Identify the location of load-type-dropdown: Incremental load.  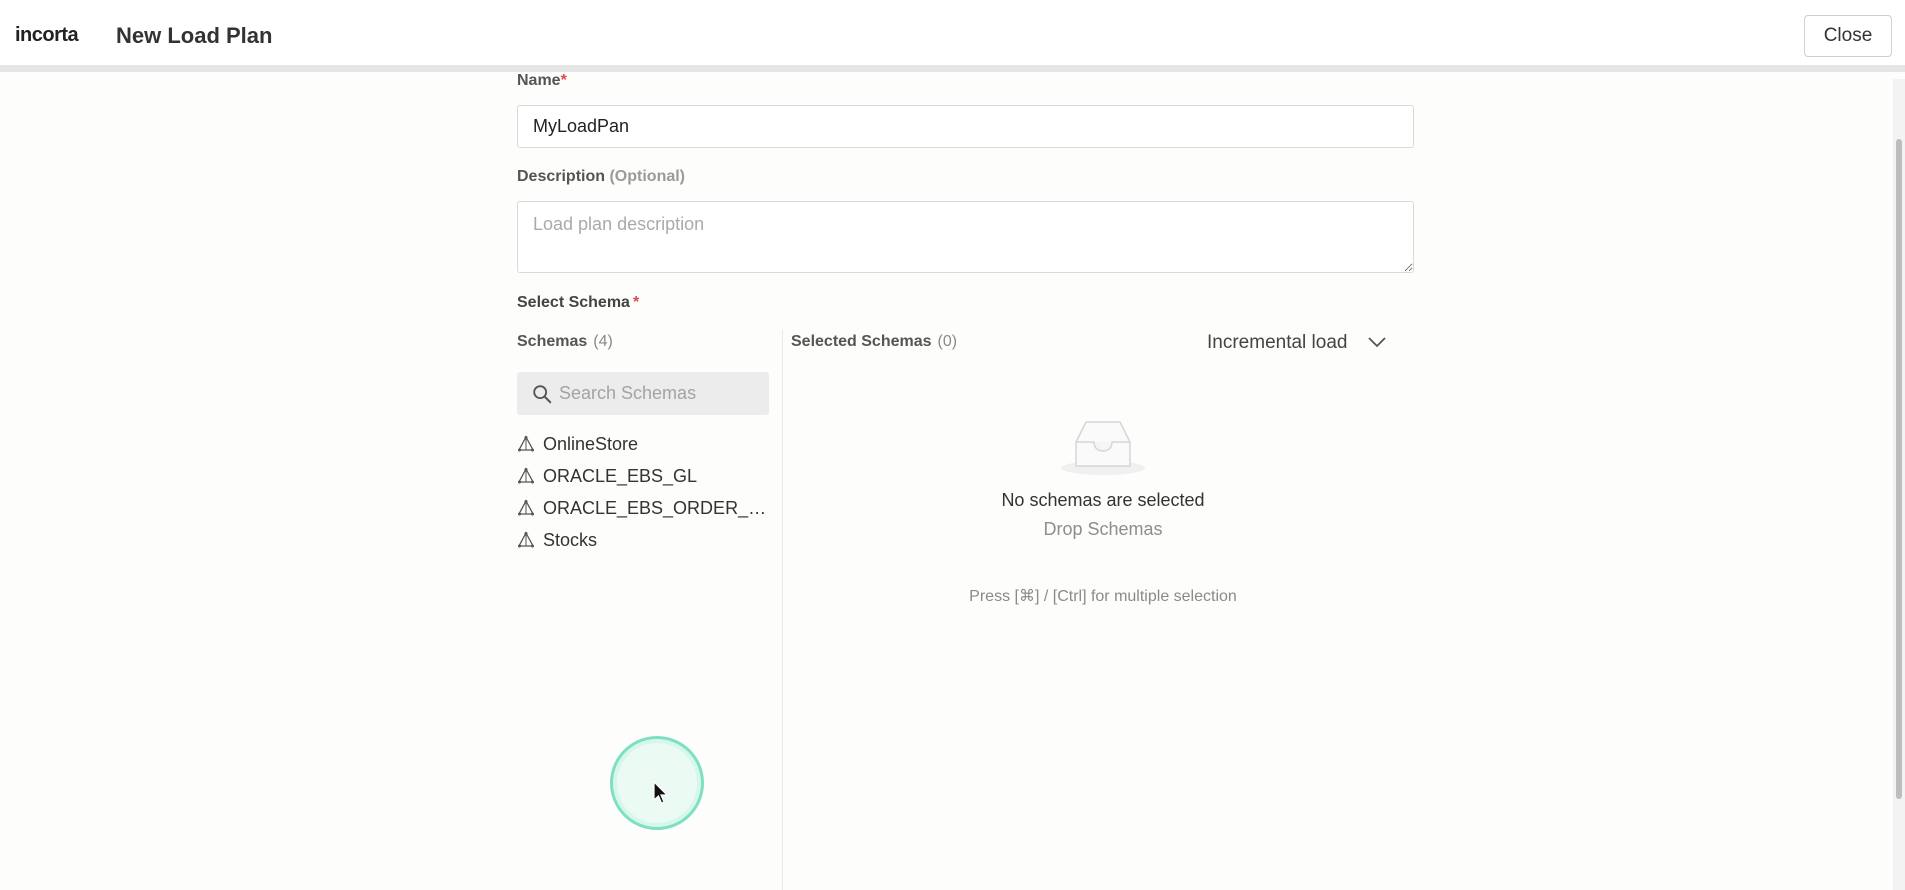
(1302, 343).